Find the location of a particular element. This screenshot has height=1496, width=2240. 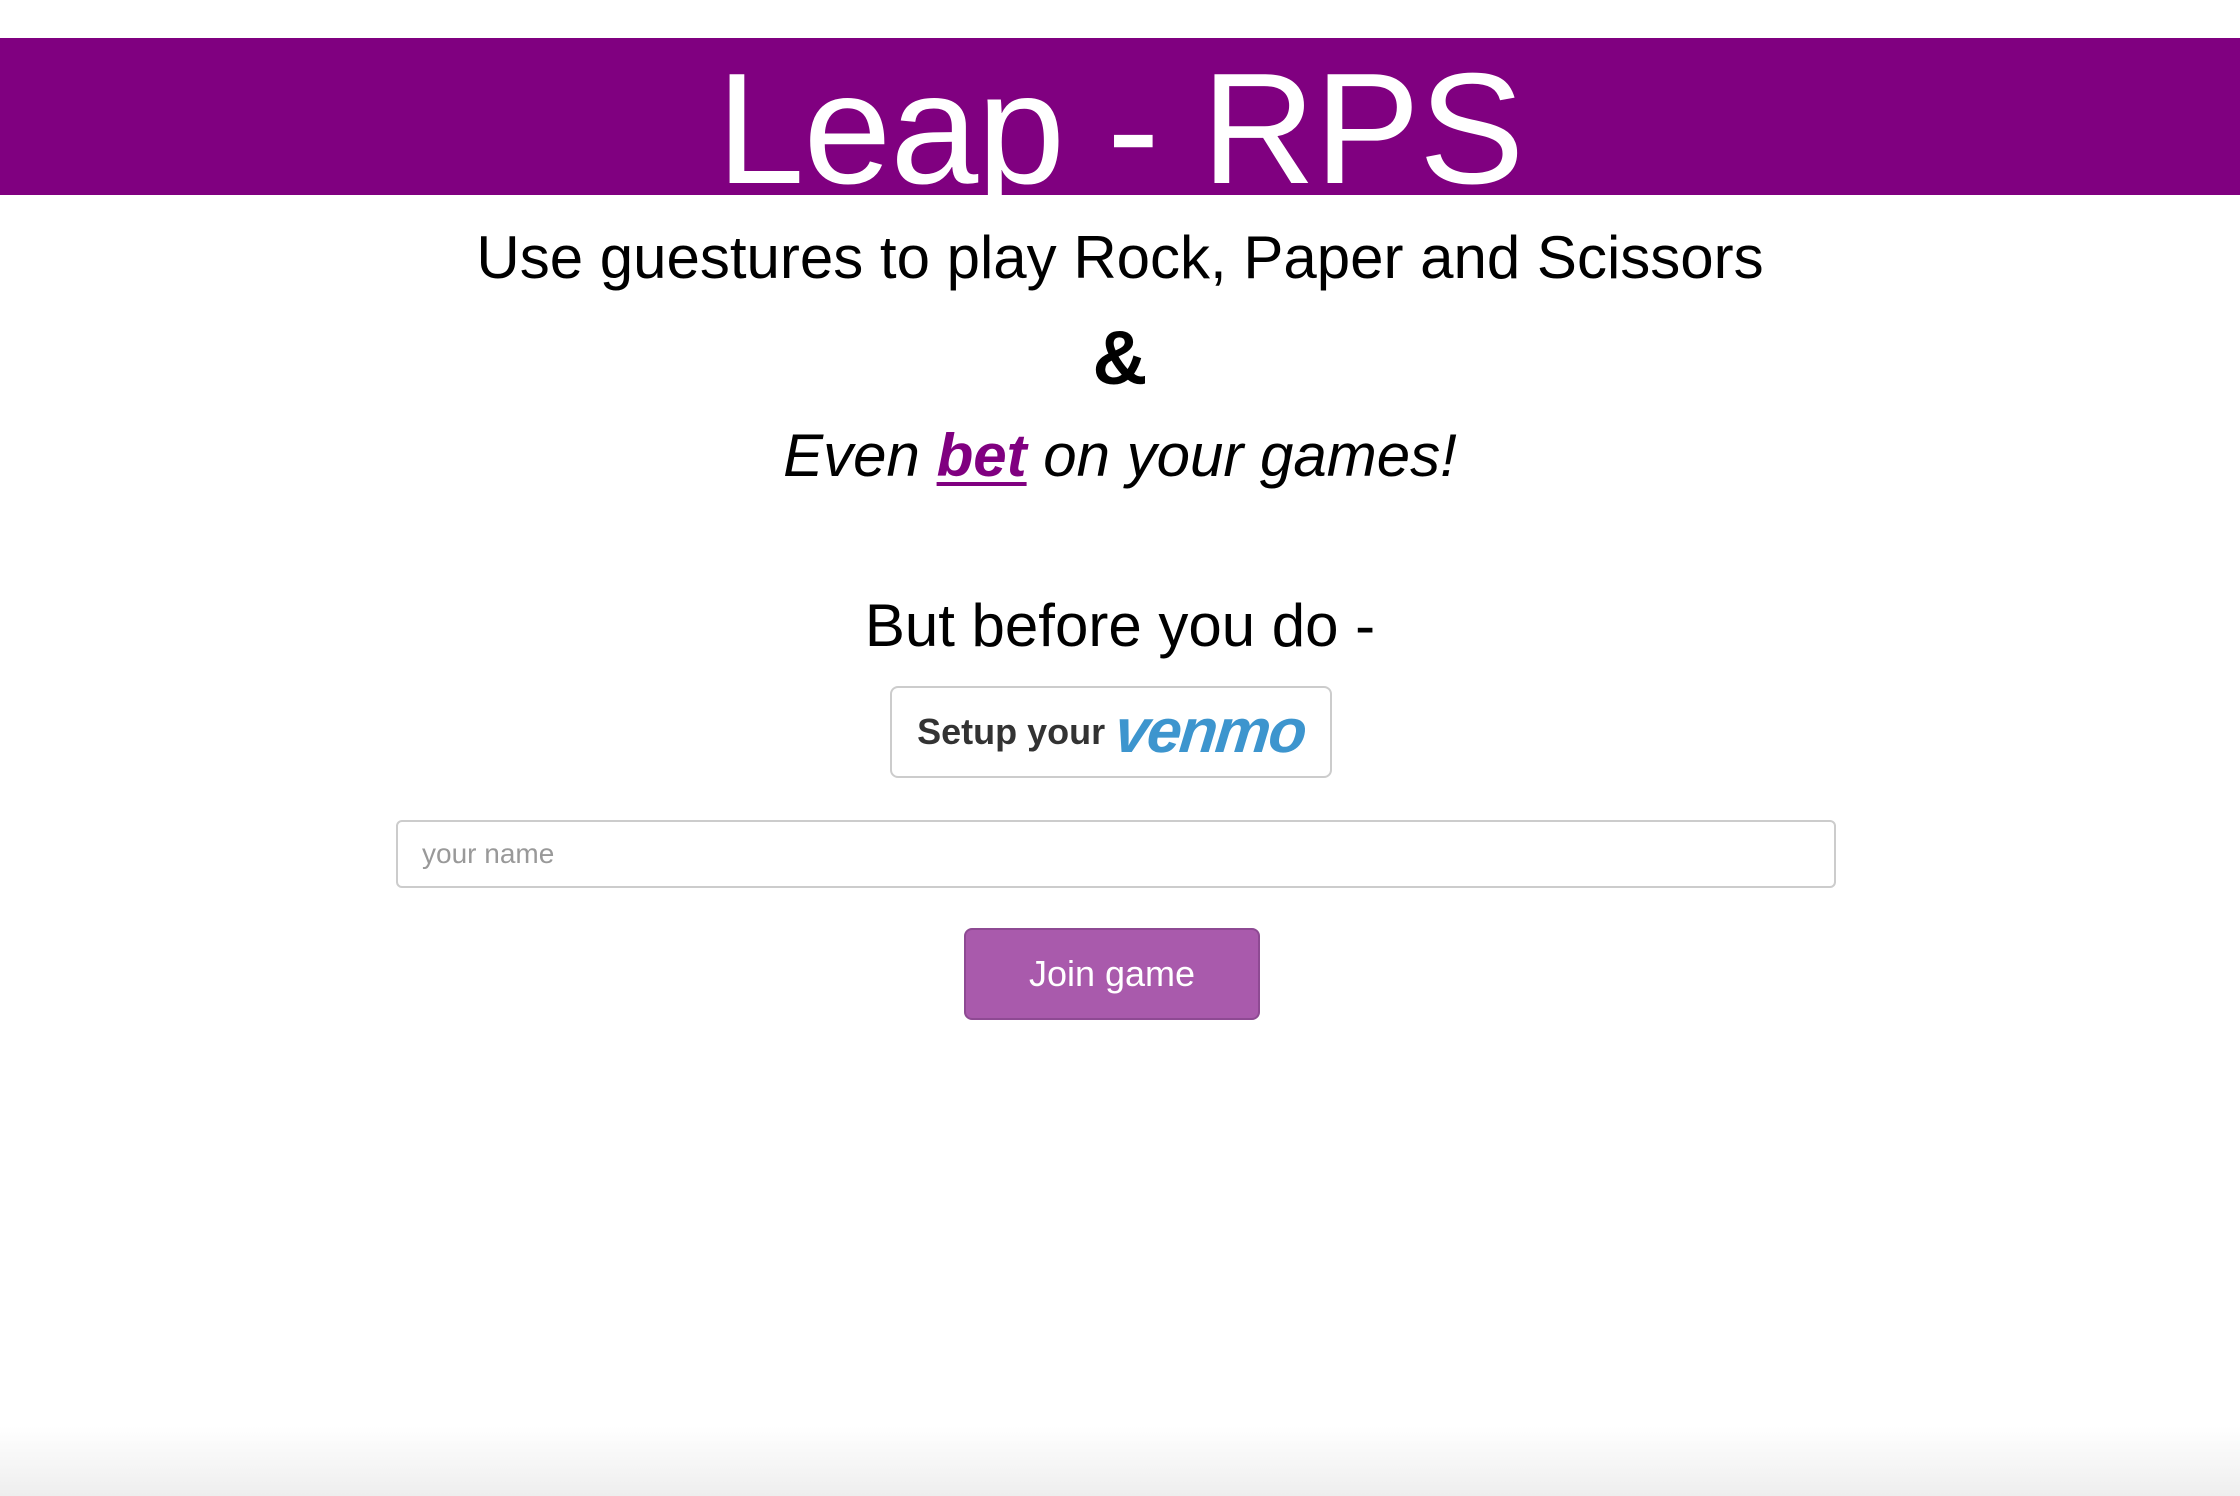

ampersand: & is located at coordinates (1120, 358).